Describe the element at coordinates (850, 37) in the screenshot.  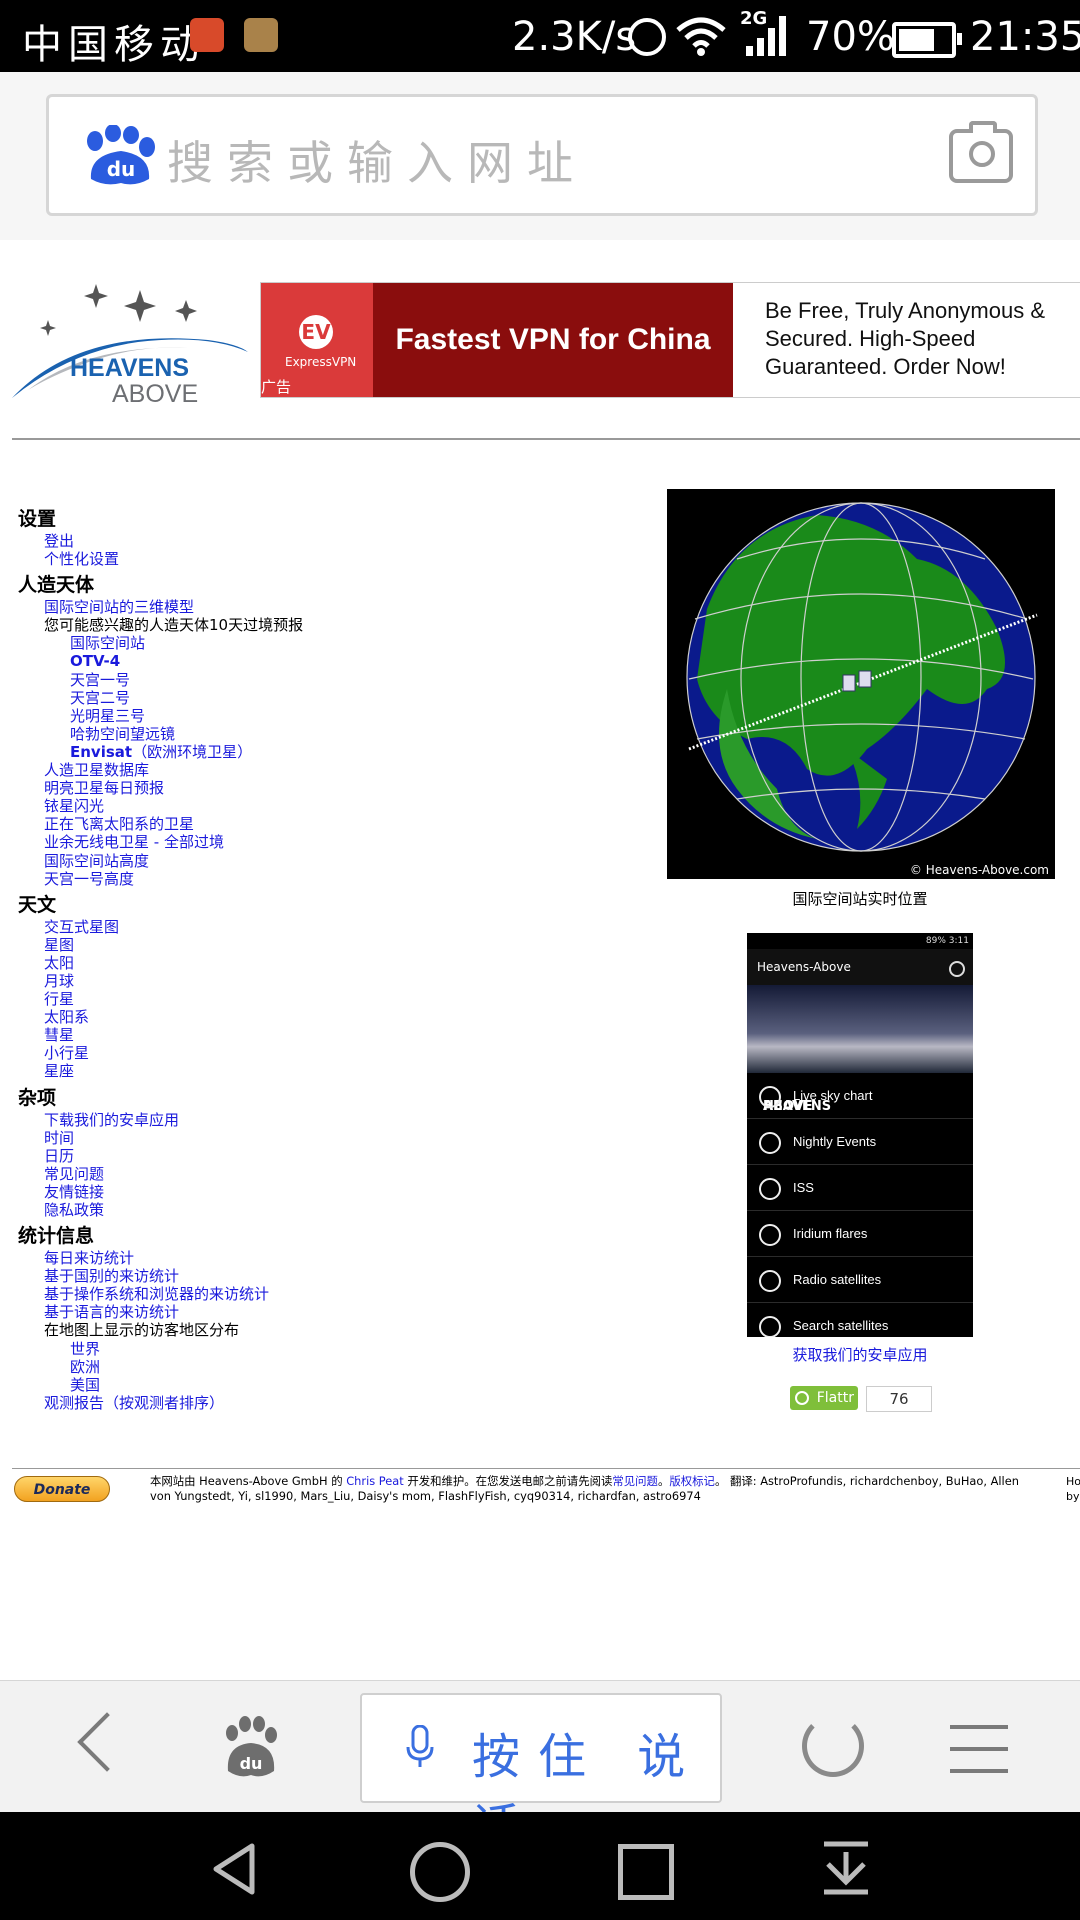
I see `battery-percent: 70%` at that location.